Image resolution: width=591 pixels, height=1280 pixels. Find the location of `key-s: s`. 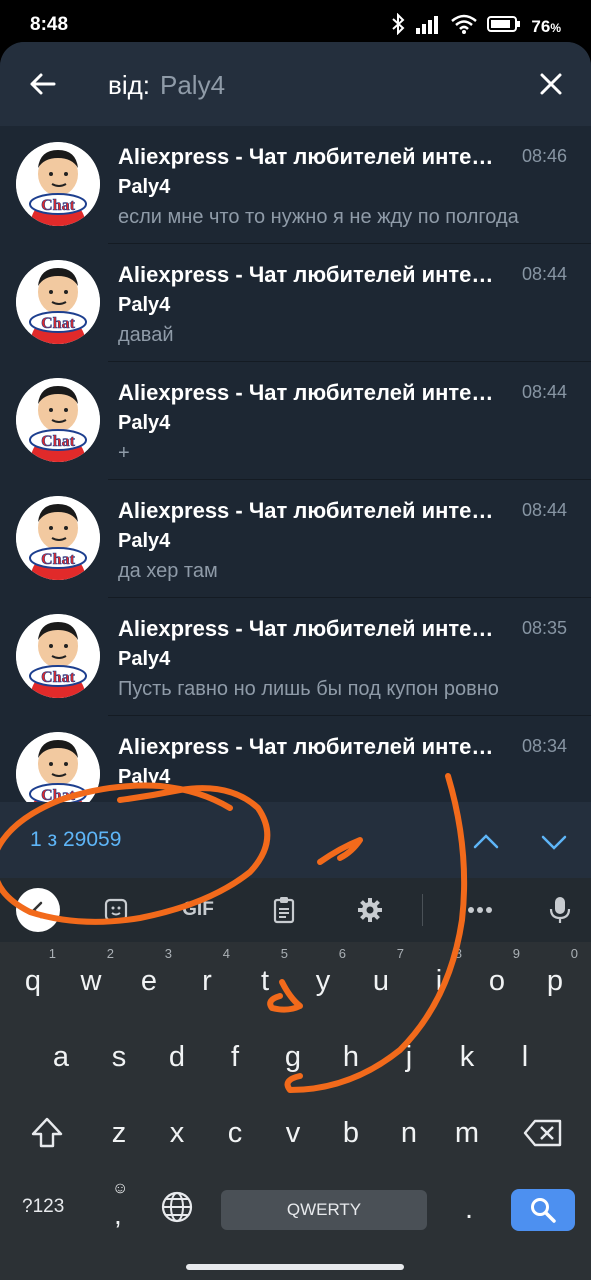

key-s: s is located at coordinates (119, 1057).